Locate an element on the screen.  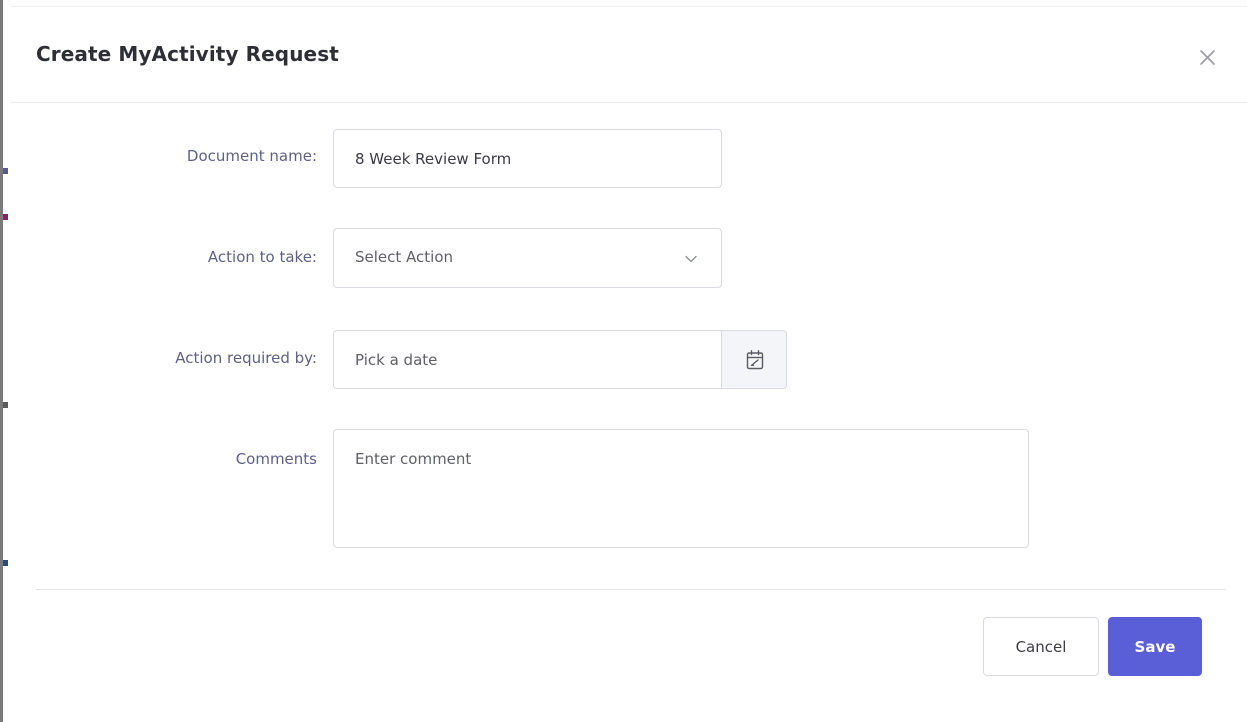
save-button: Save is located at coordinates (1155, 646).